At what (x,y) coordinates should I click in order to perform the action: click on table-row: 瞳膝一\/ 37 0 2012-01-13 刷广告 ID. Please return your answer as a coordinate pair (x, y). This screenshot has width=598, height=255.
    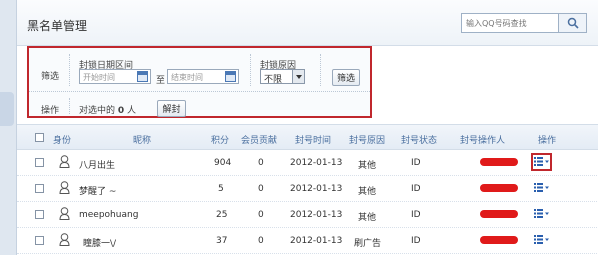
    Looking at the image, I should click on (307, 241).